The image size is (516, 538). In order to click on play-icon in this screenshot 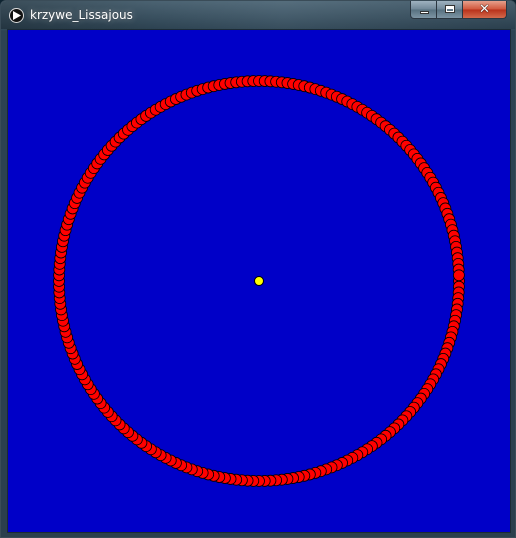, I will do `click(16, 15)`.